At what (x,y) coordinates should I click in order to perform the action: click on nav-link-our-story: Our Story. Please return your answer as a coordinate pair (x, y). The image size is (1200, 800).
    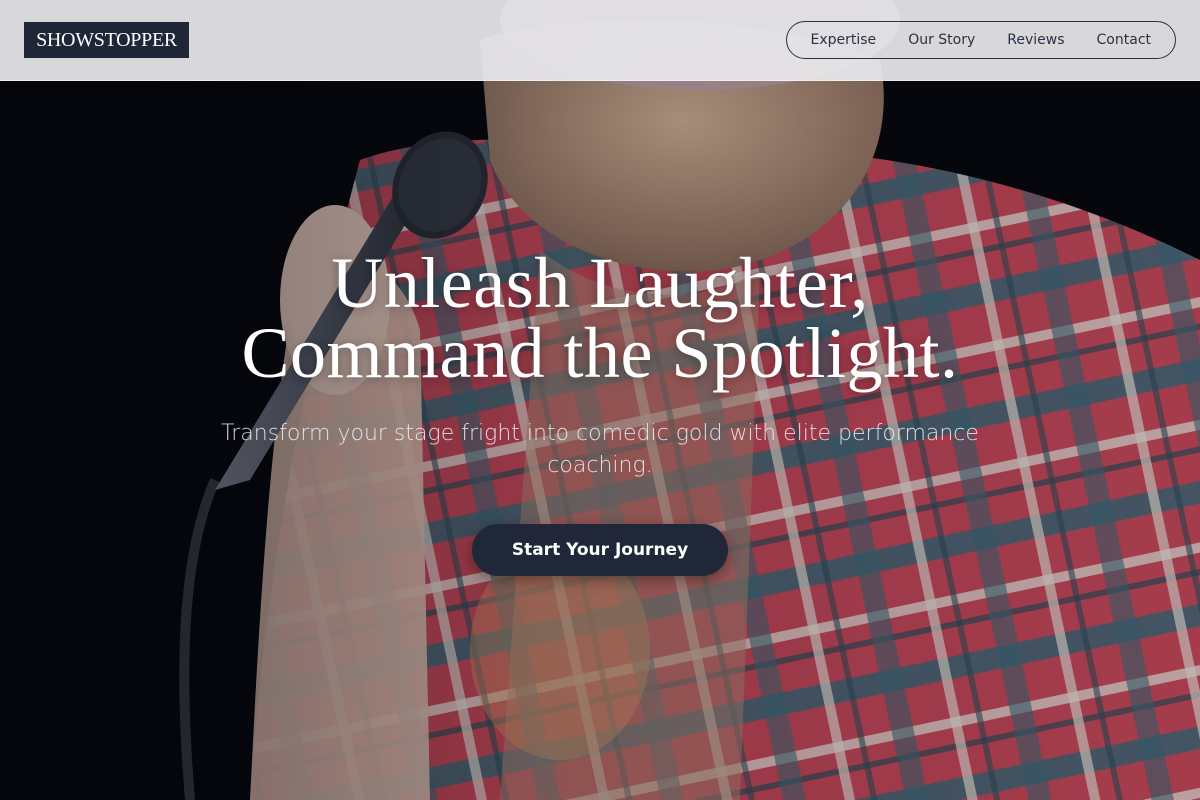
    Looking at the image, I should click on (941, 40).